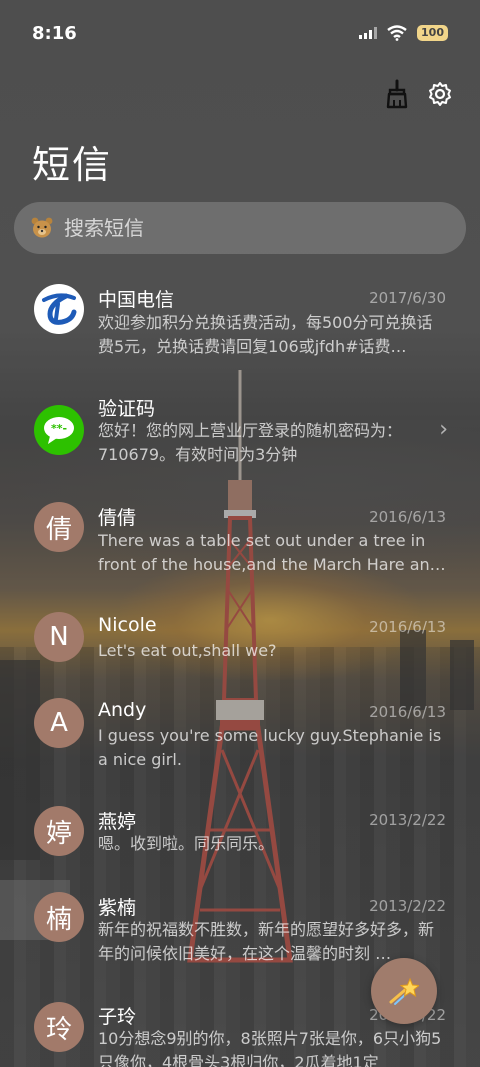 The image size is (480, 1067). I want to click on sms-bubble-icon: **-, so click(59, 430).